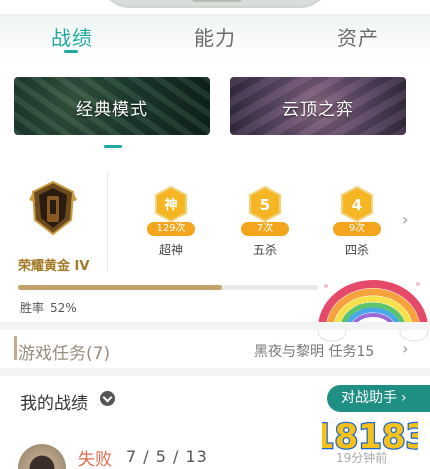 The height and width of the screenshot is (469, 430). Describe the element at coordinates (64, 351) in the screenshot. I see `mission-title: 游戏任务(7)` at that location.